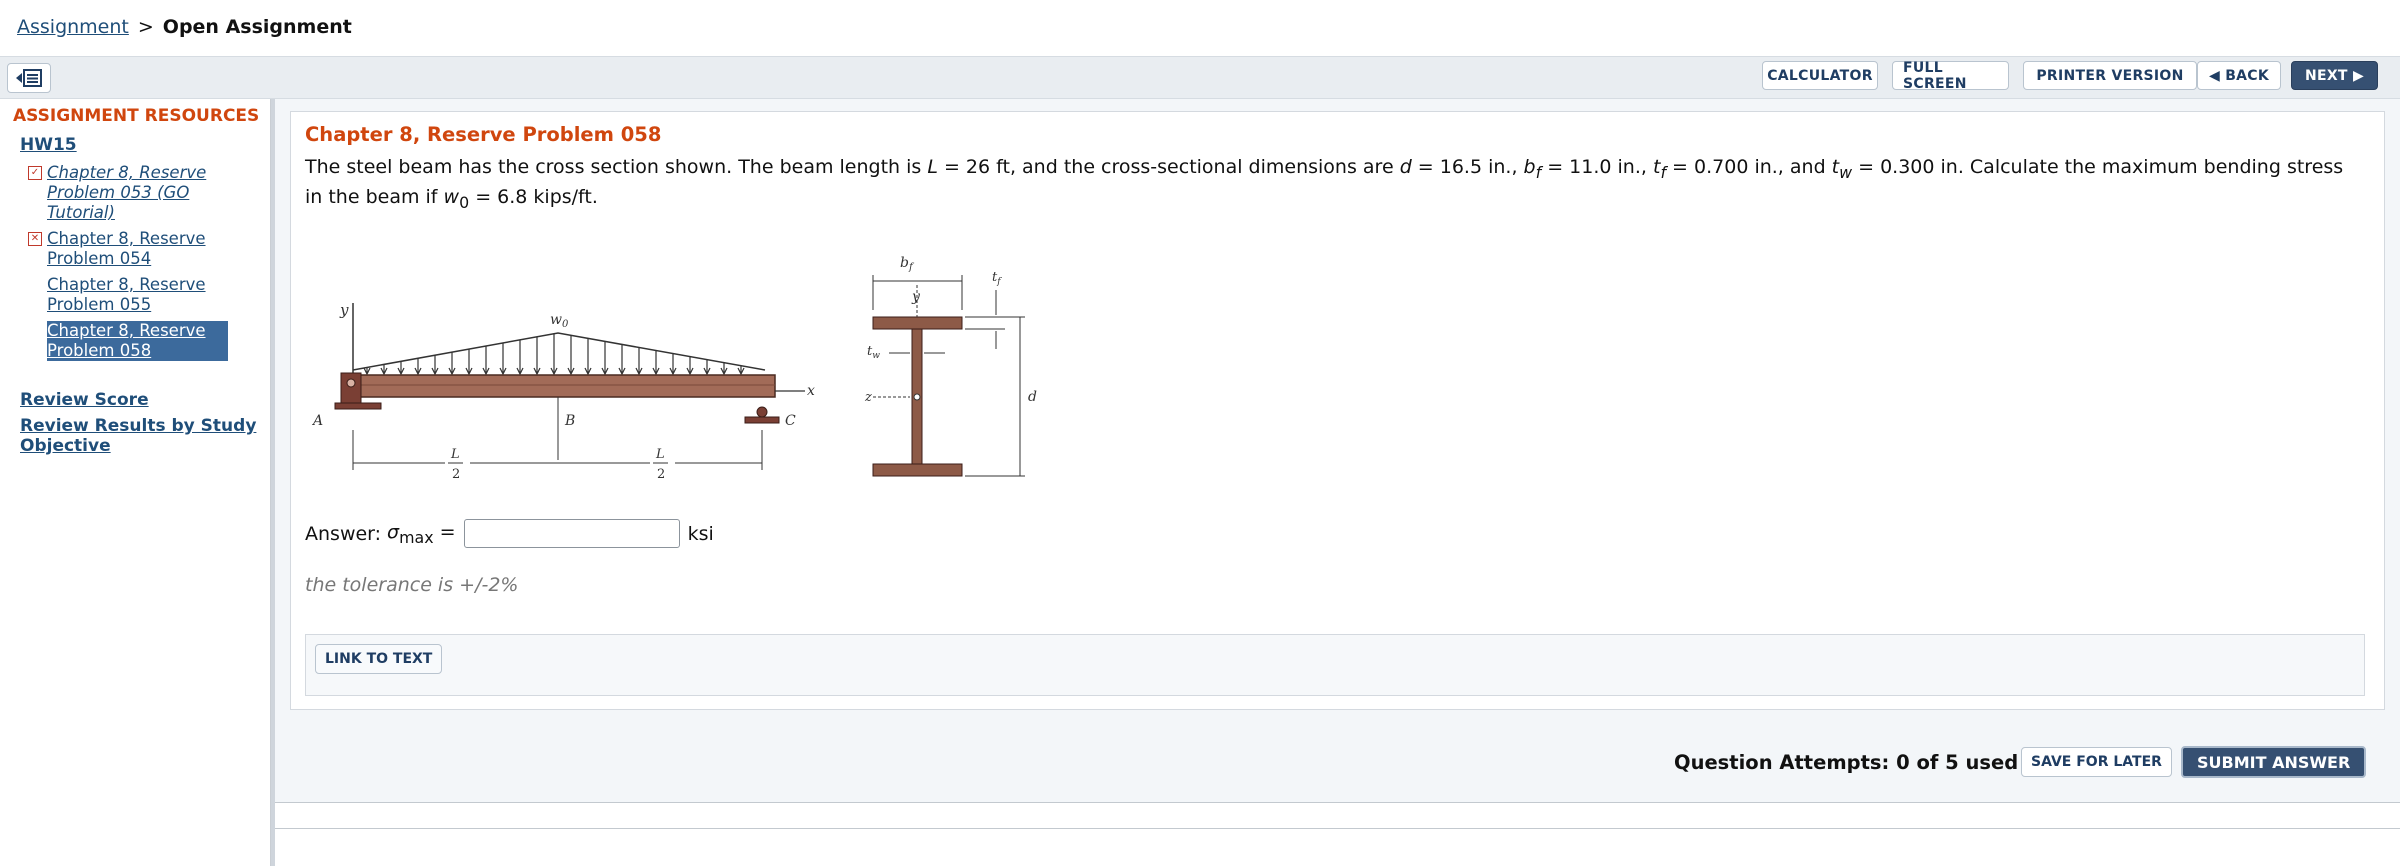 The height and width of the screenshot is (866, 2400). I want to click on label-y: y, so click(344, 310).